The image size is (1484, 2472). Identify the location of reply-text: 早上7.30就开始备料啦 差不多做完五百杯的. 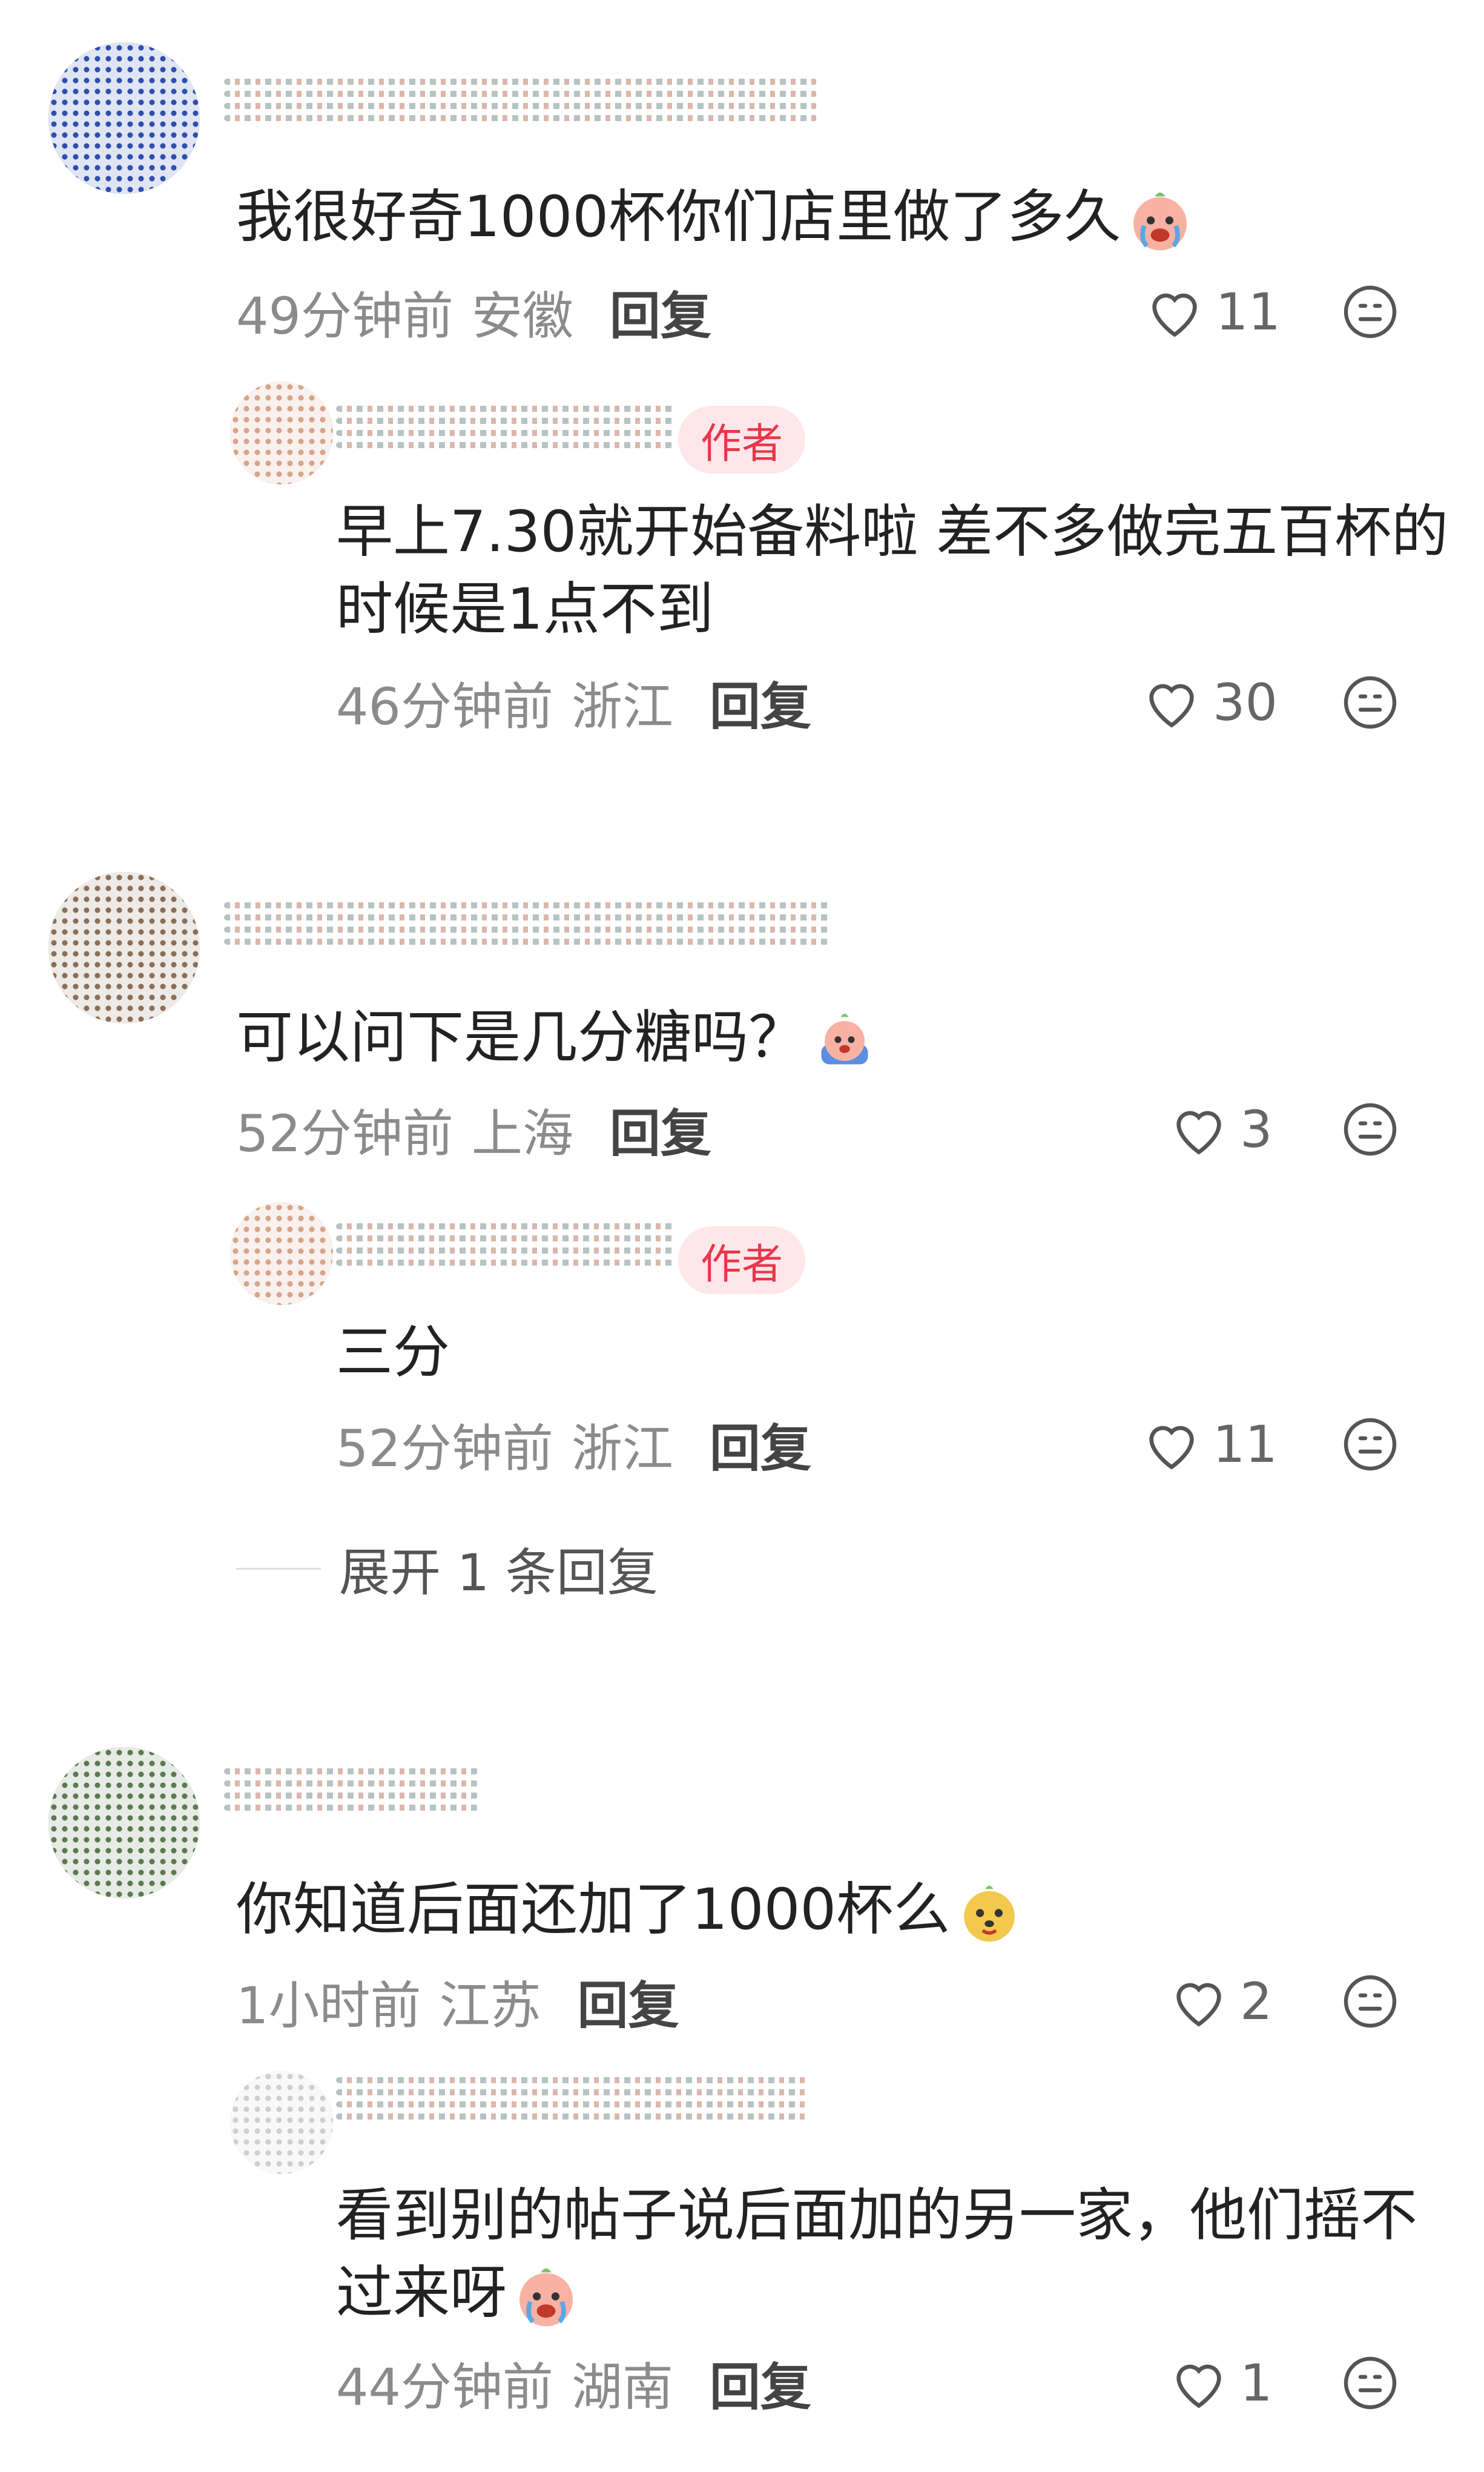
(893, 532).